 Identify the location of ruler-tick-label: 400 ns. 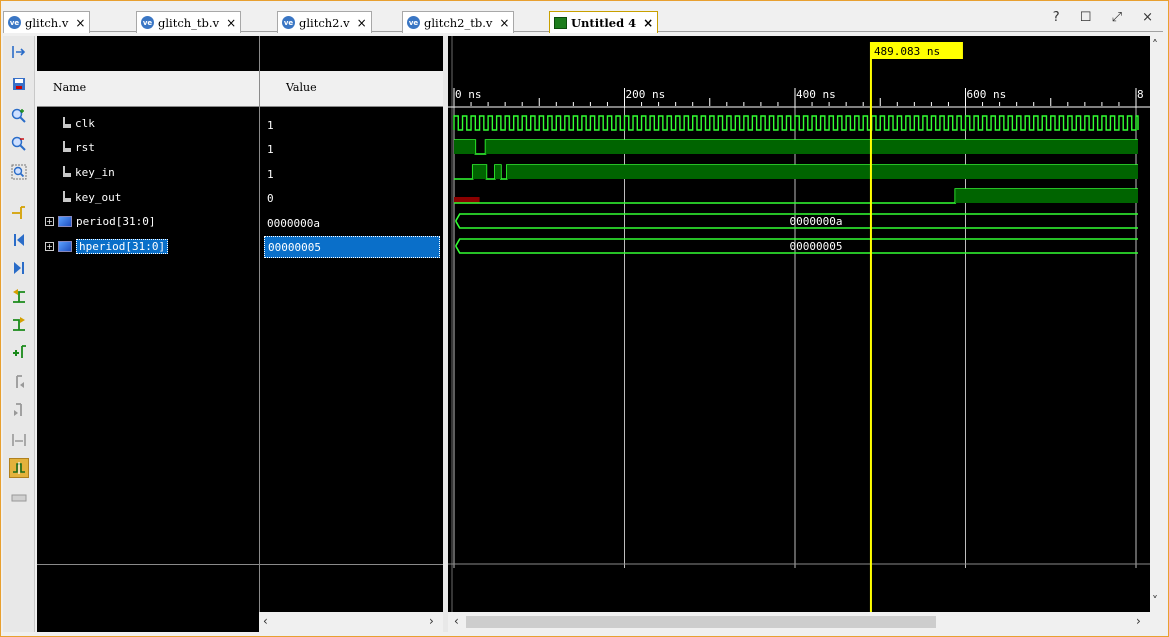
(816, 94).